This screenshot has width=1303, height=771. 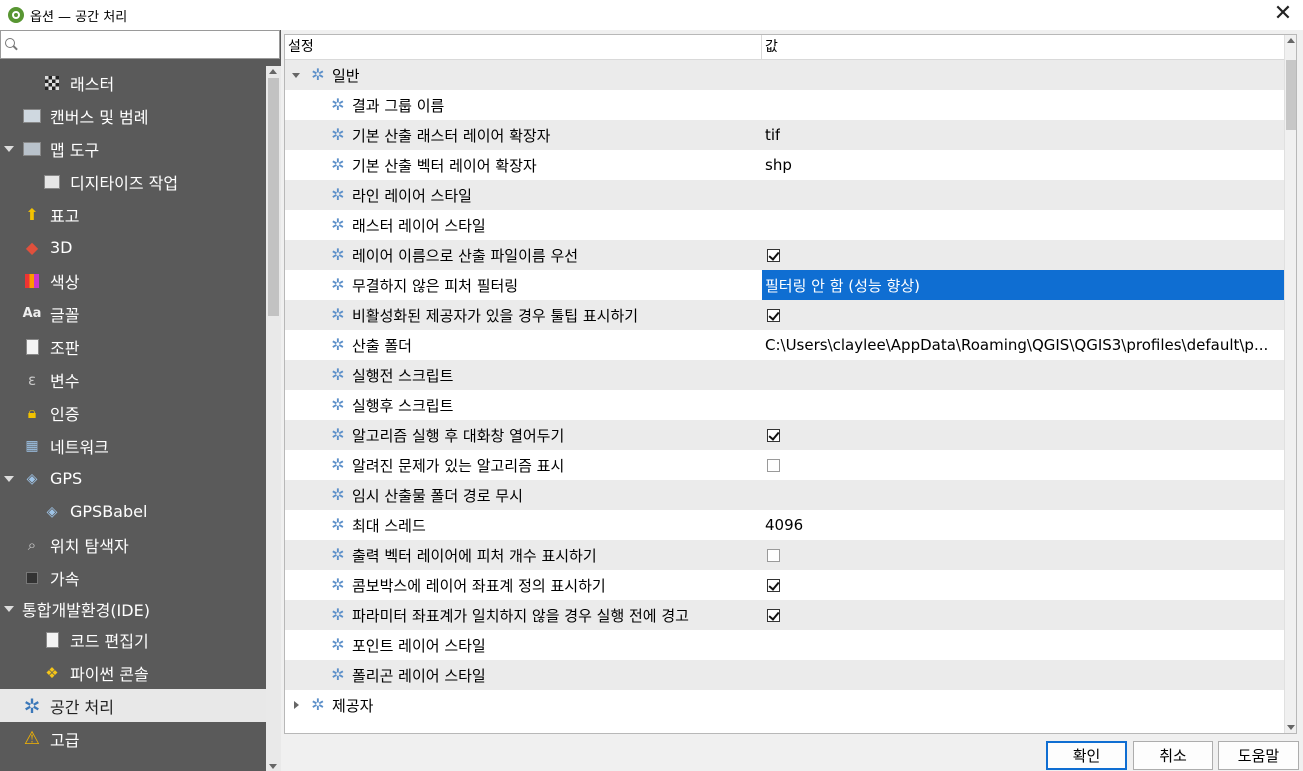 I want to click on sidebar-item: ε 변수, so click(x=133, y=379).